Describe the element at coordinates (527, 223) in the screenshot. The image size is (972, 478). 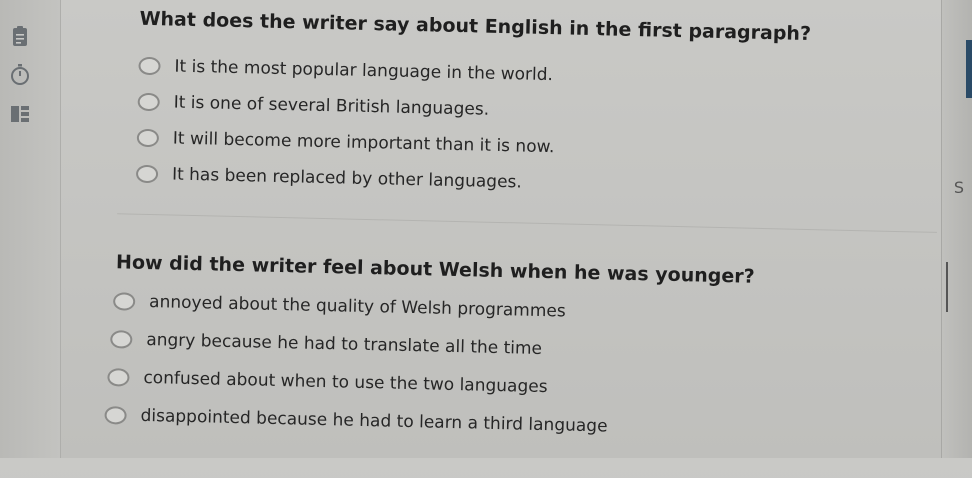
I see `question-divider` at that location.